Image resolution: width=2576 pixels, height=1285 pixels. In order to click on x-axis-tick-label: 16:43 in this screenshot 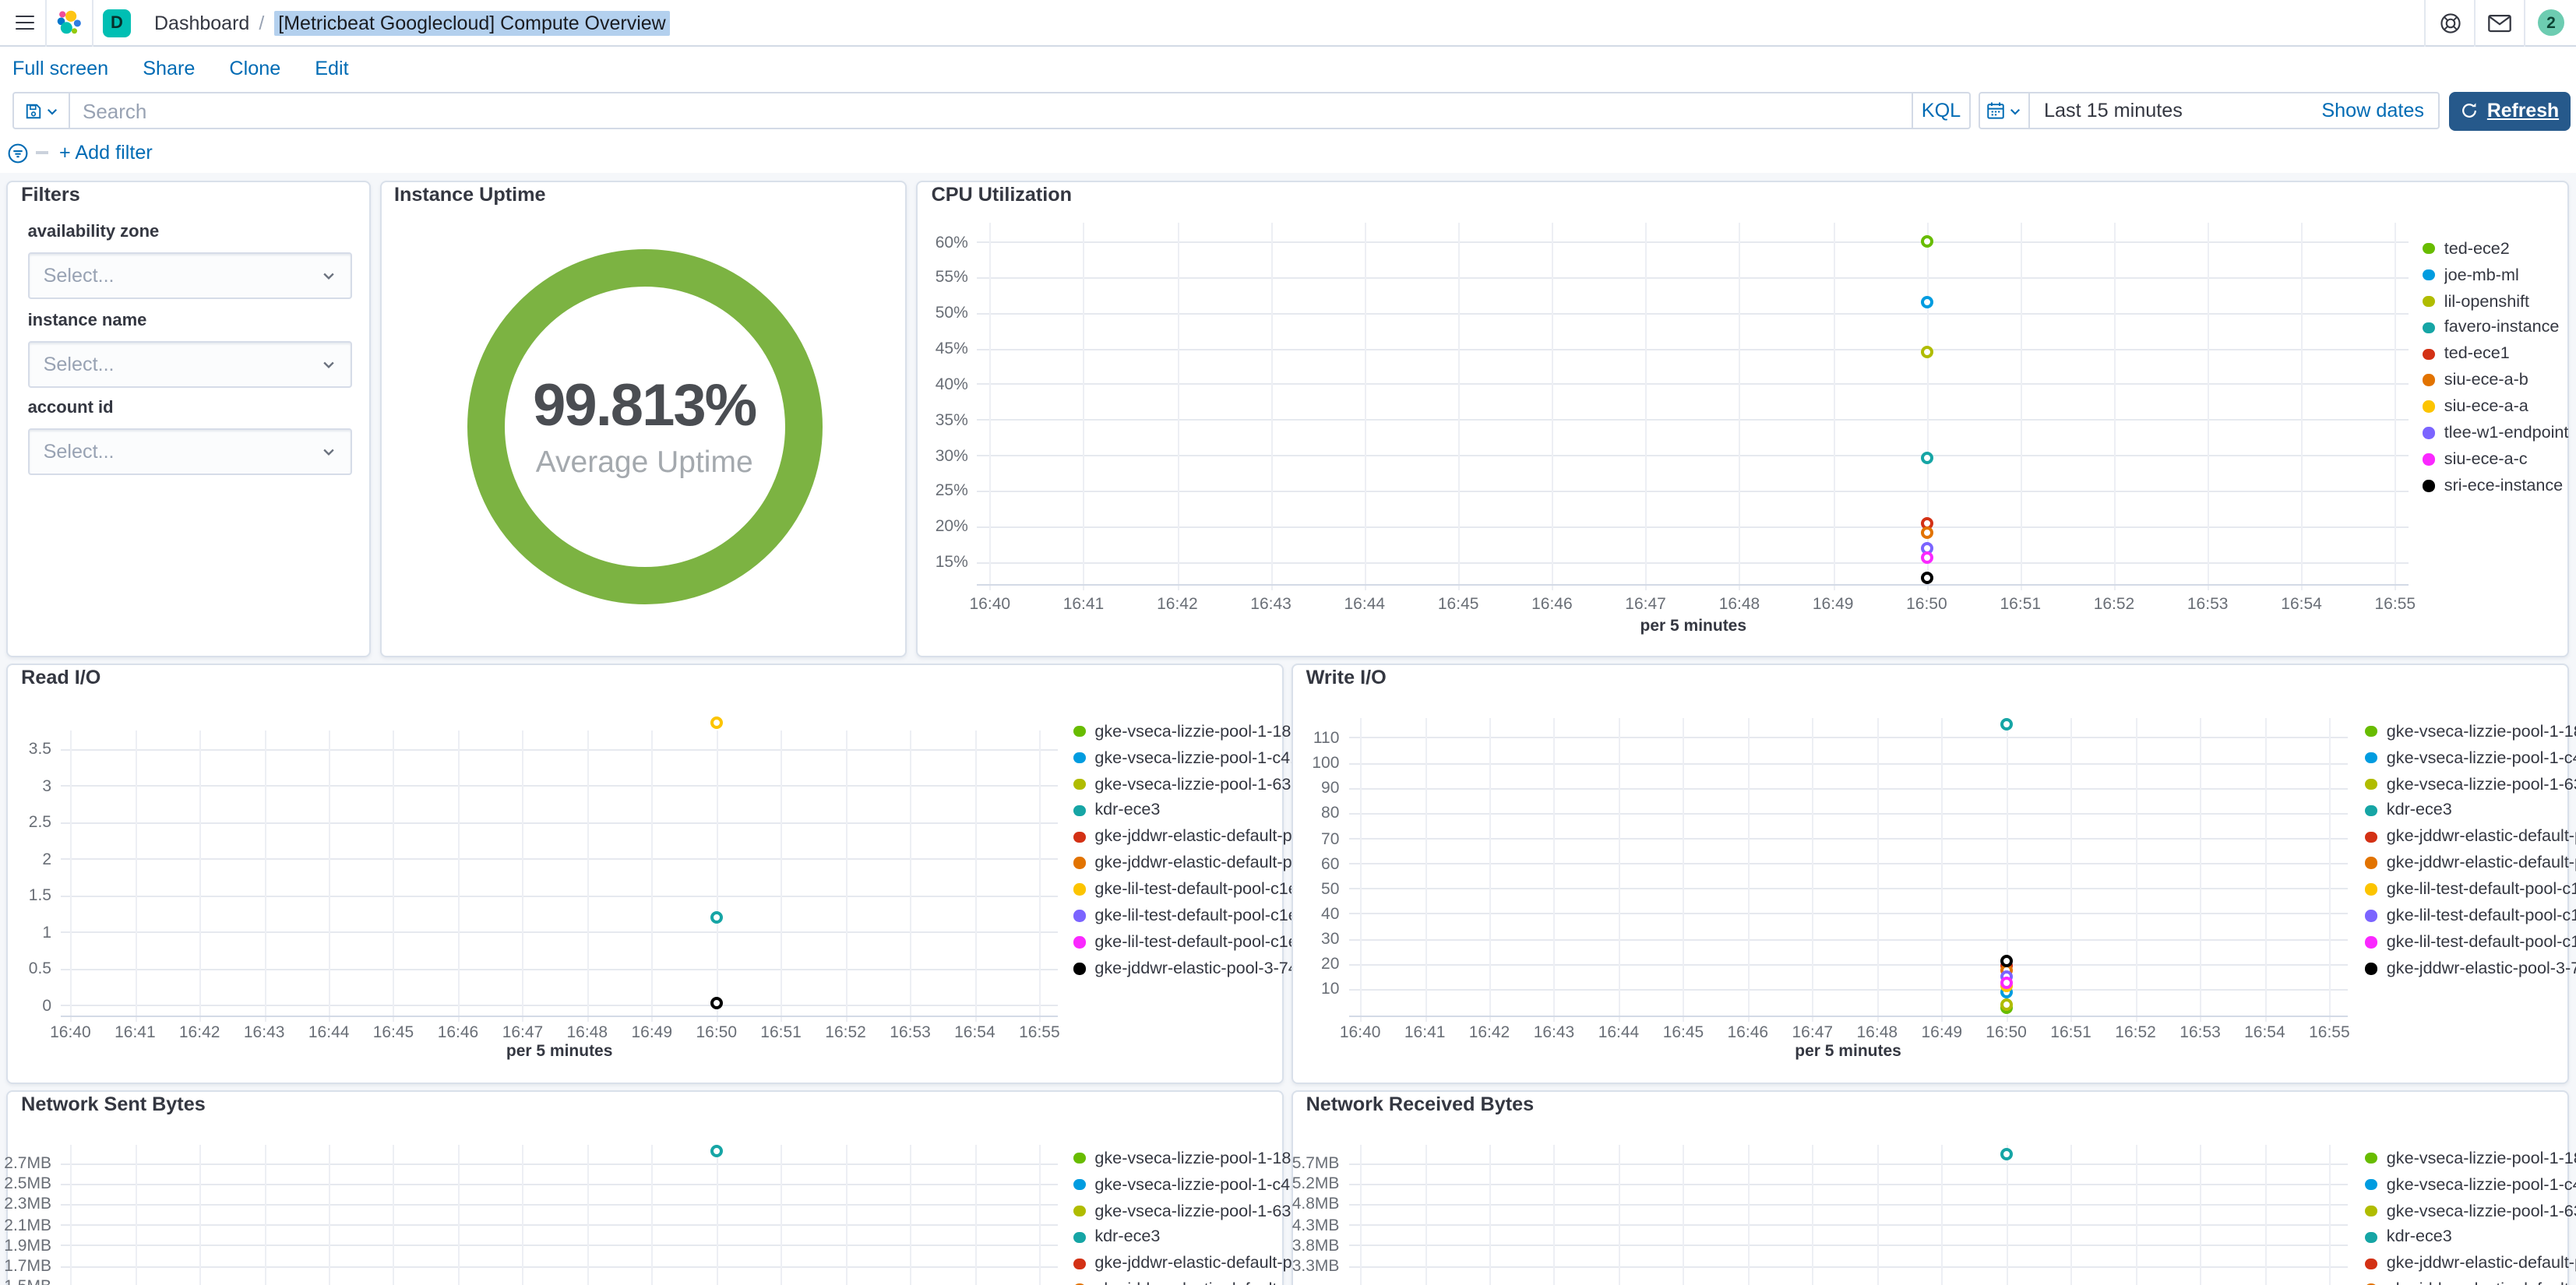, I will do `click(1554, 1032)`.